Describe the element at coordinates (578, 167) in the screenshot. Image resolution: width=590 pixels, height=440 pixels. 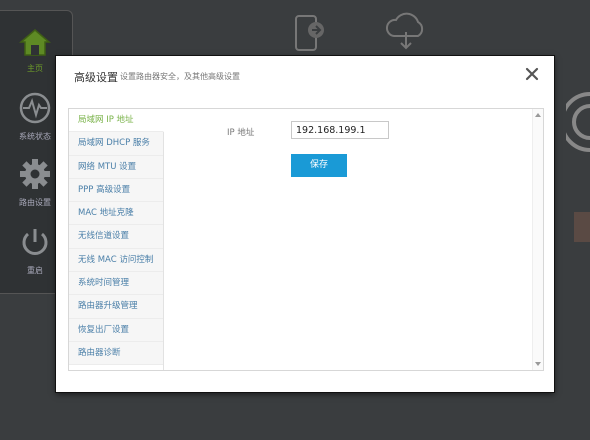
I see `router-decoration` at that location.